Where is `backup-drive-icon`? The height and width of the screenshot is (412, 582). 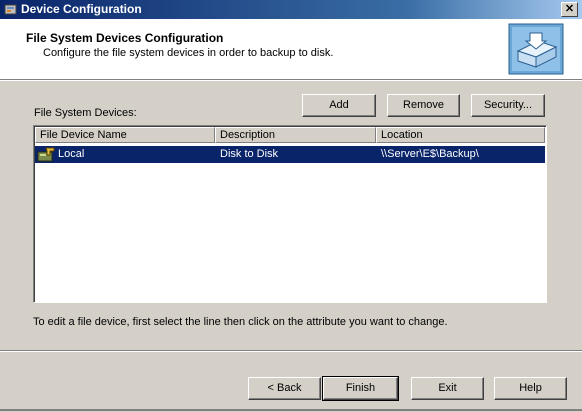 backup-drive-icon is located at coordinates (536, 49).